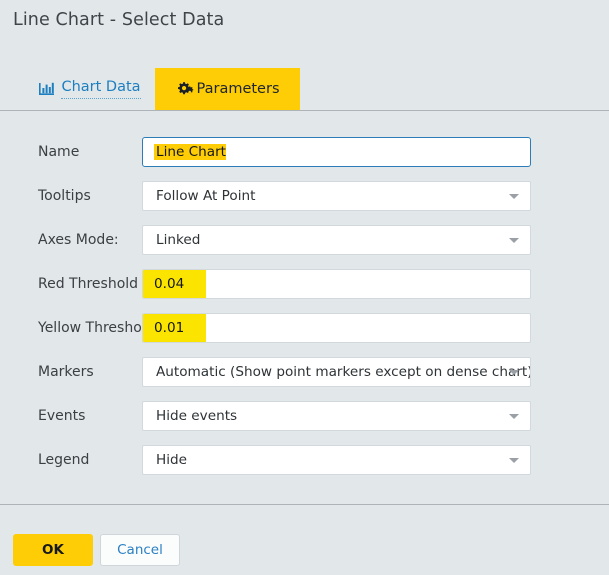  Describe the element at coordinates (304, 504) in the screenshot. I see `footer-divider` at that location.